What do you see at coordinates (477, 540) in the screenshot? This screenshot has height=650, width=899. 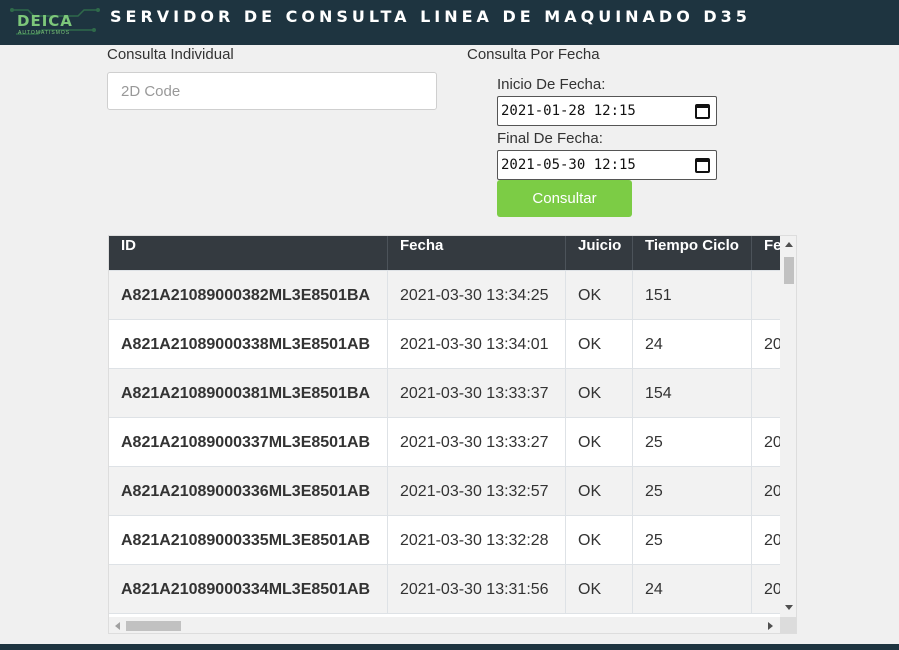 I see `cell-fecha: 2021-03-30 13:32:28` at bounding box center [477, 540].